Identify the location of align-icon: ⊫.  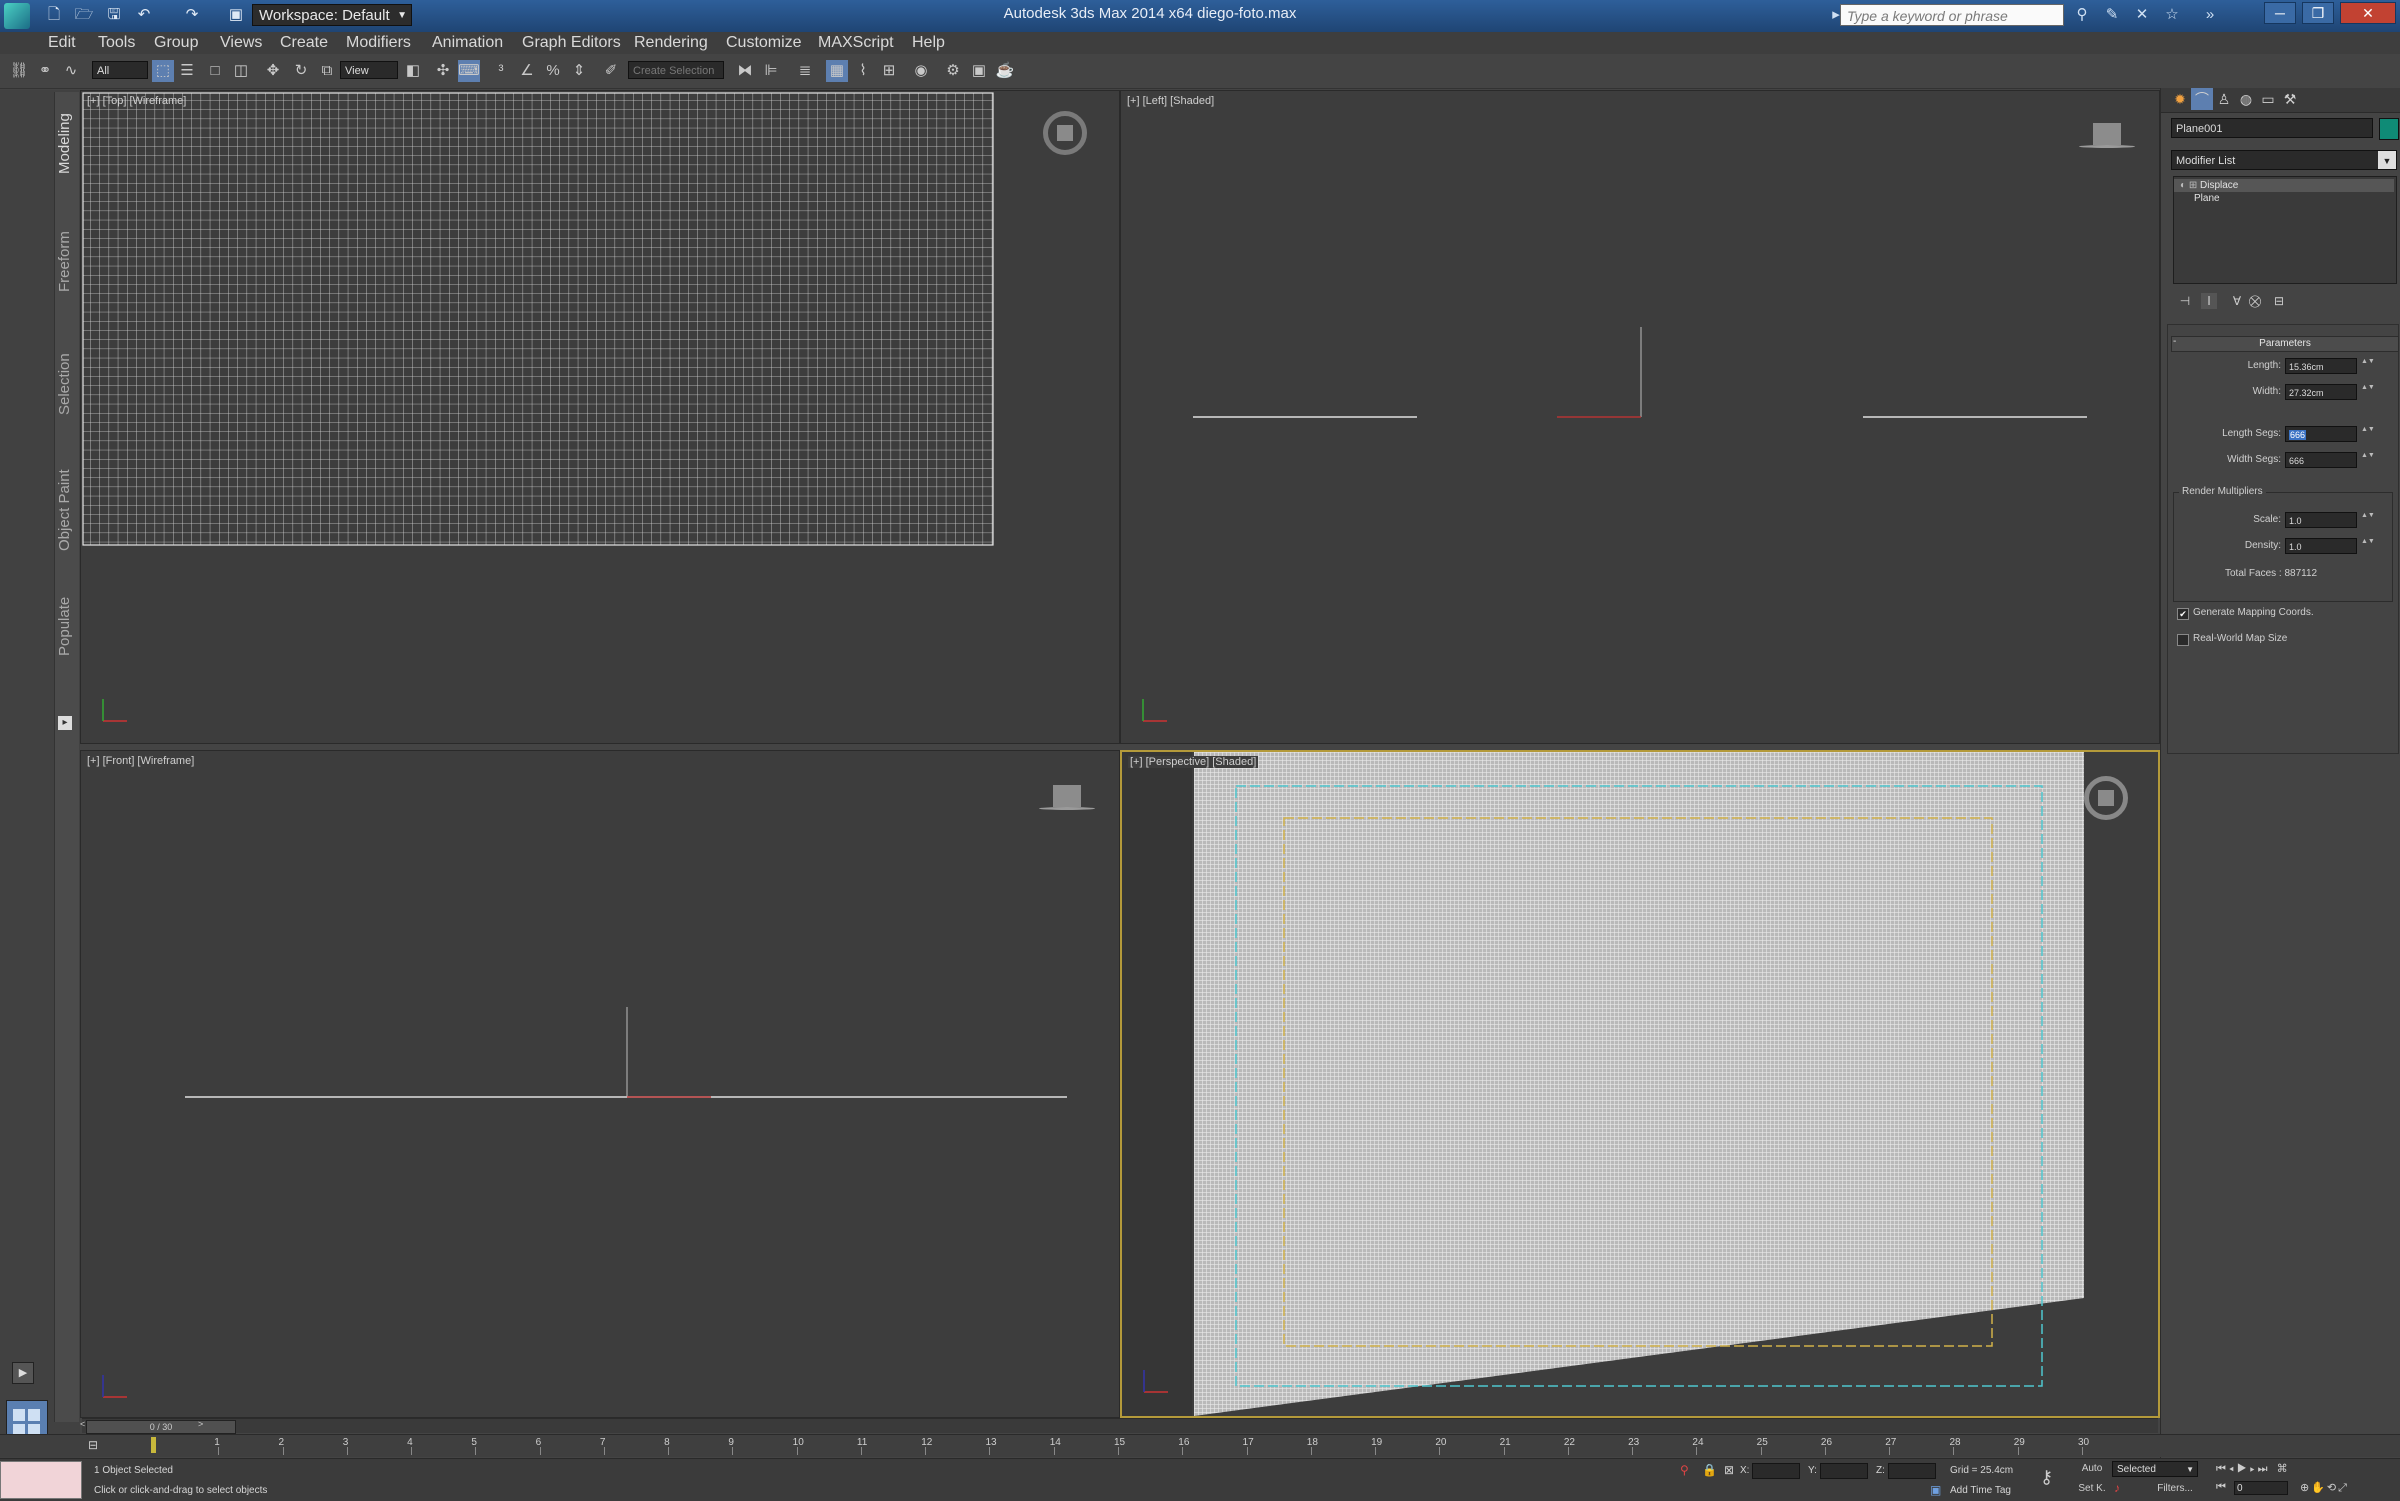
(771, 71).